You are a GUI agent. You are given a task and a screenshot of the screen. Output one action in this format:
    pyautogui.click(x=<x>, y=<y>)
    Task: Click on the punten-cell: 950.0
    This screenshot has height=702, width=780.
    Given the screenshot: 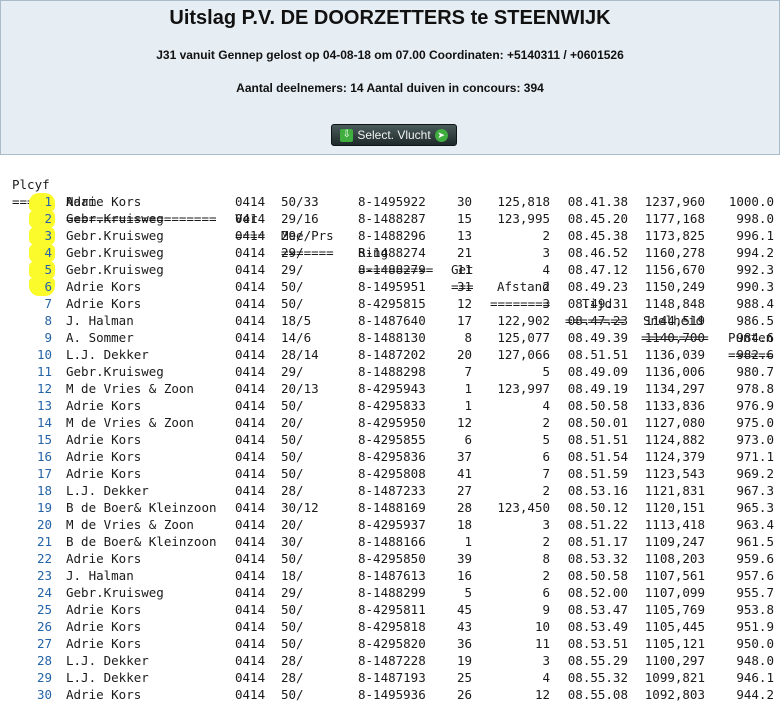 What is the action you would take?
    pyautogui.click(x=755, y=643)
    